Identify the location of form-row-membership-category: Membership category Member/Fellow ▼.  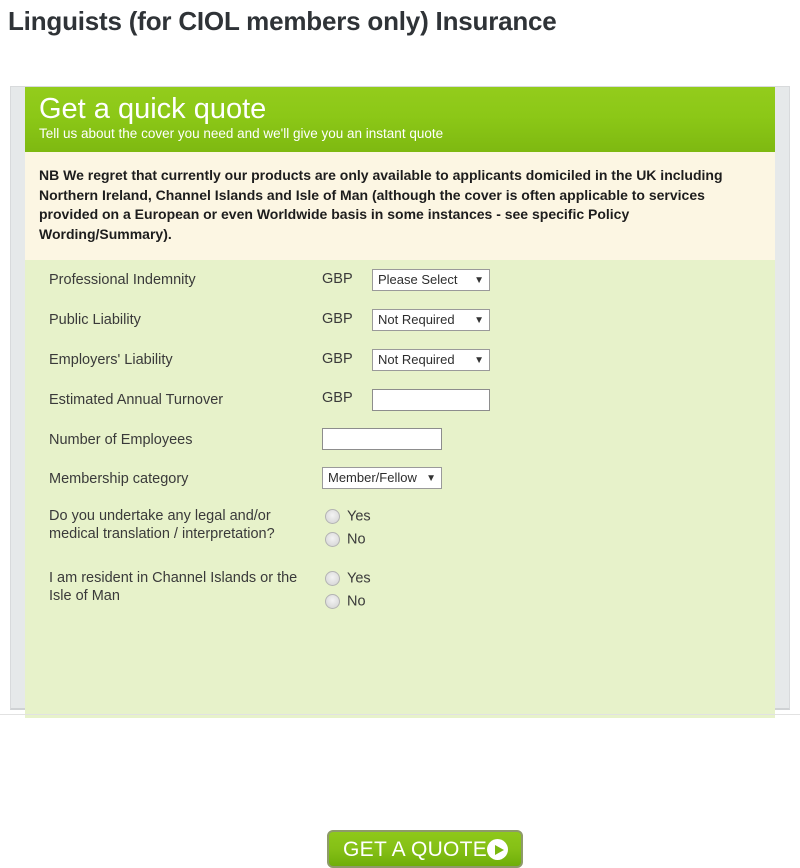
(400, 479).